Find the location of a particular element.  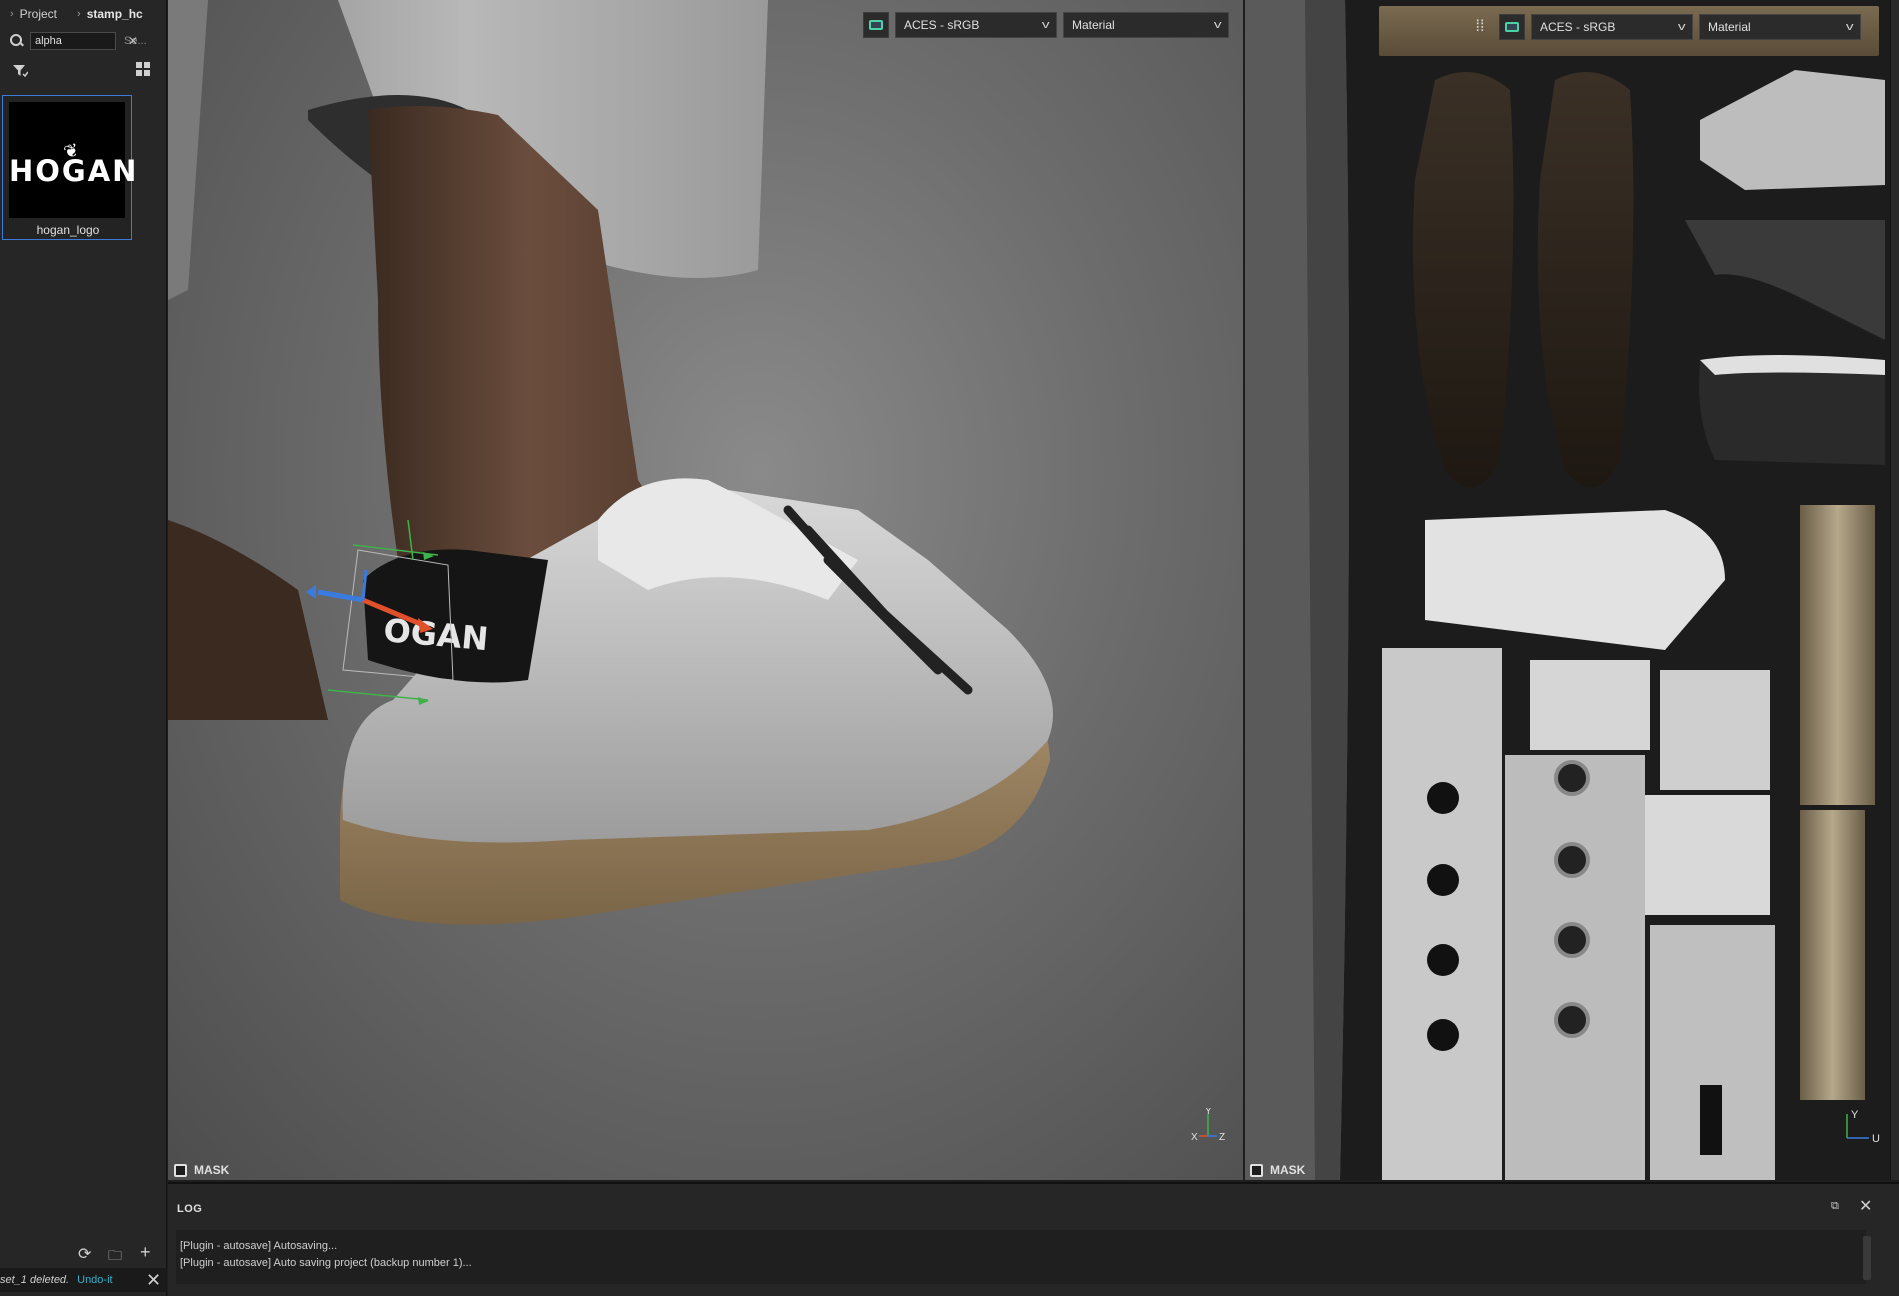

search-input is located at coordinates (73, 41).